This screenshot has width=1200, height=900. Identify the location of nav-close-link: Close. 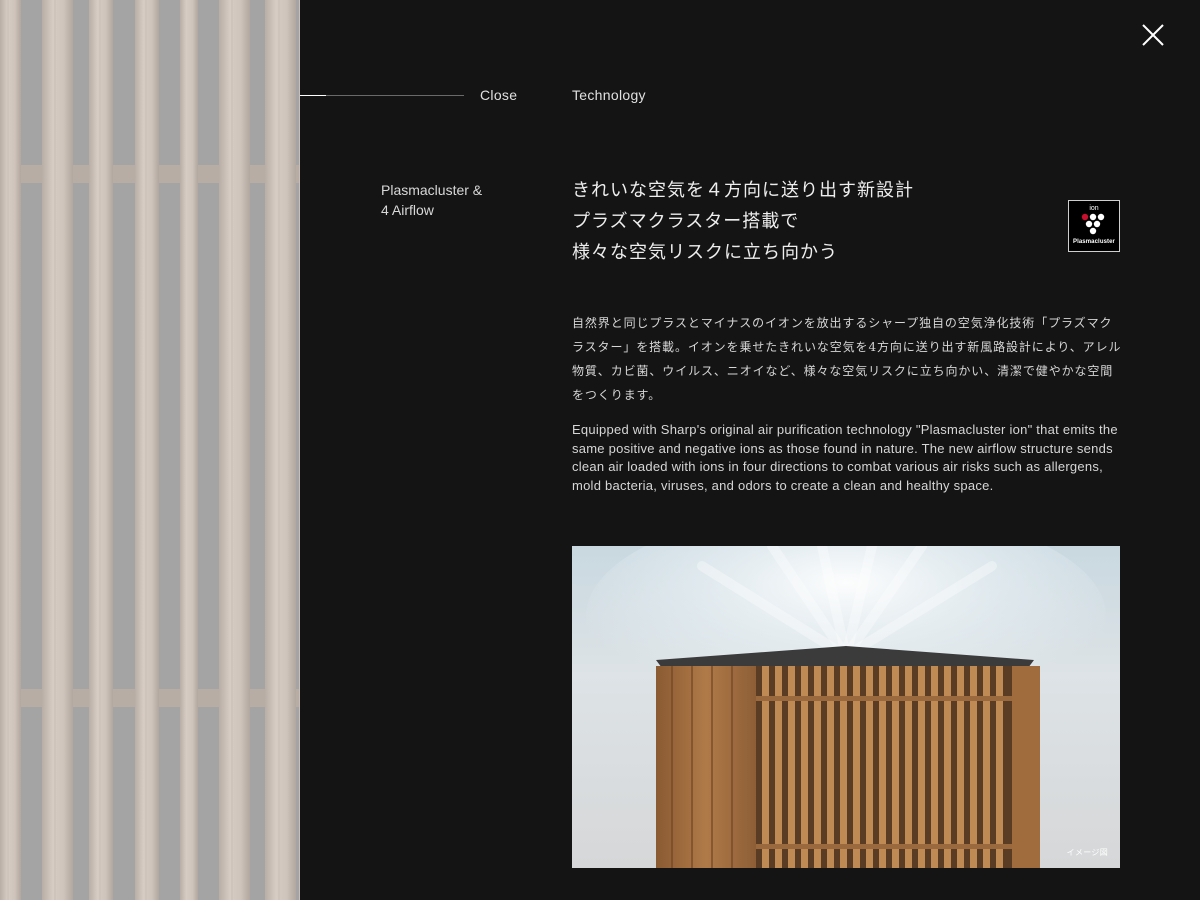
(498, 95).